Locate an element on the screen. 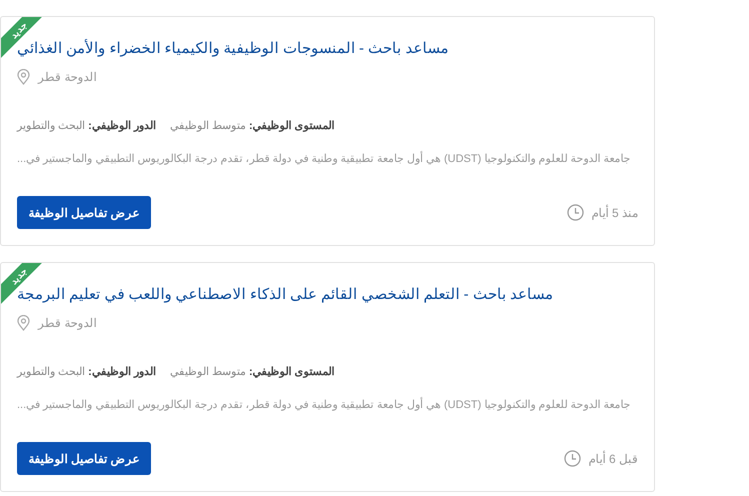 The width and height of the screenshot is (749, 496). job-title-link: مساعد باحث - التعلم الشخصي القائم على الذكاء الاصطناعي واللعب في تعليم البرمجة is located at coordinates (285, 294).